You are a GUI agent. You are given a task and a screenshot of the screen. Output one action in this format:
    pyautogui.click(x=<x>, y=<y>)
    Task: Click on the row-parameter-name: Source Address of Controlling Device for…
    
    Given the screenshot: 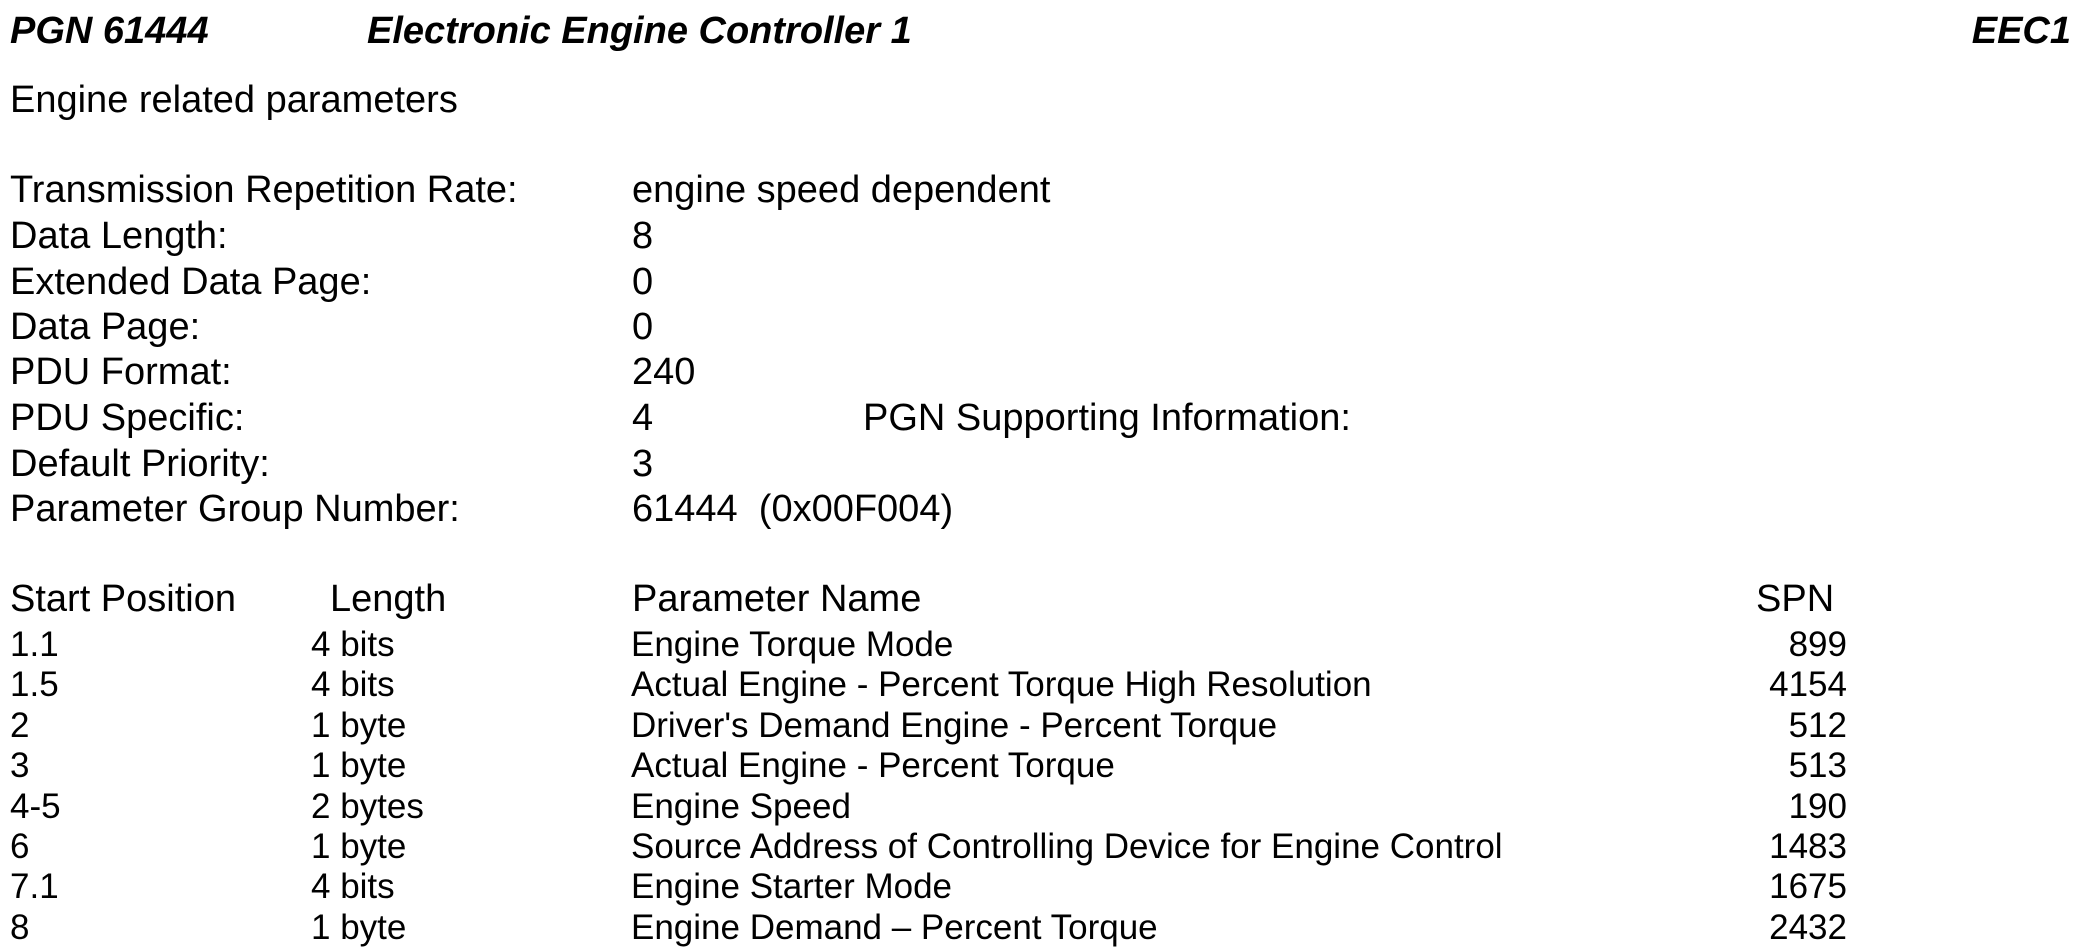 What is the action you would take?
    pyautogui.click(x=1067, y=846)
    